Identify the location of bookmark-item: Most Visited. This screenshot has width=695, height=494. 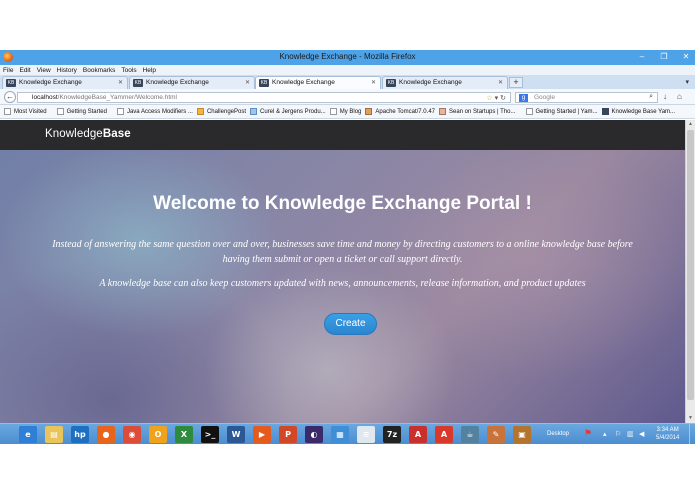
(25, 111).